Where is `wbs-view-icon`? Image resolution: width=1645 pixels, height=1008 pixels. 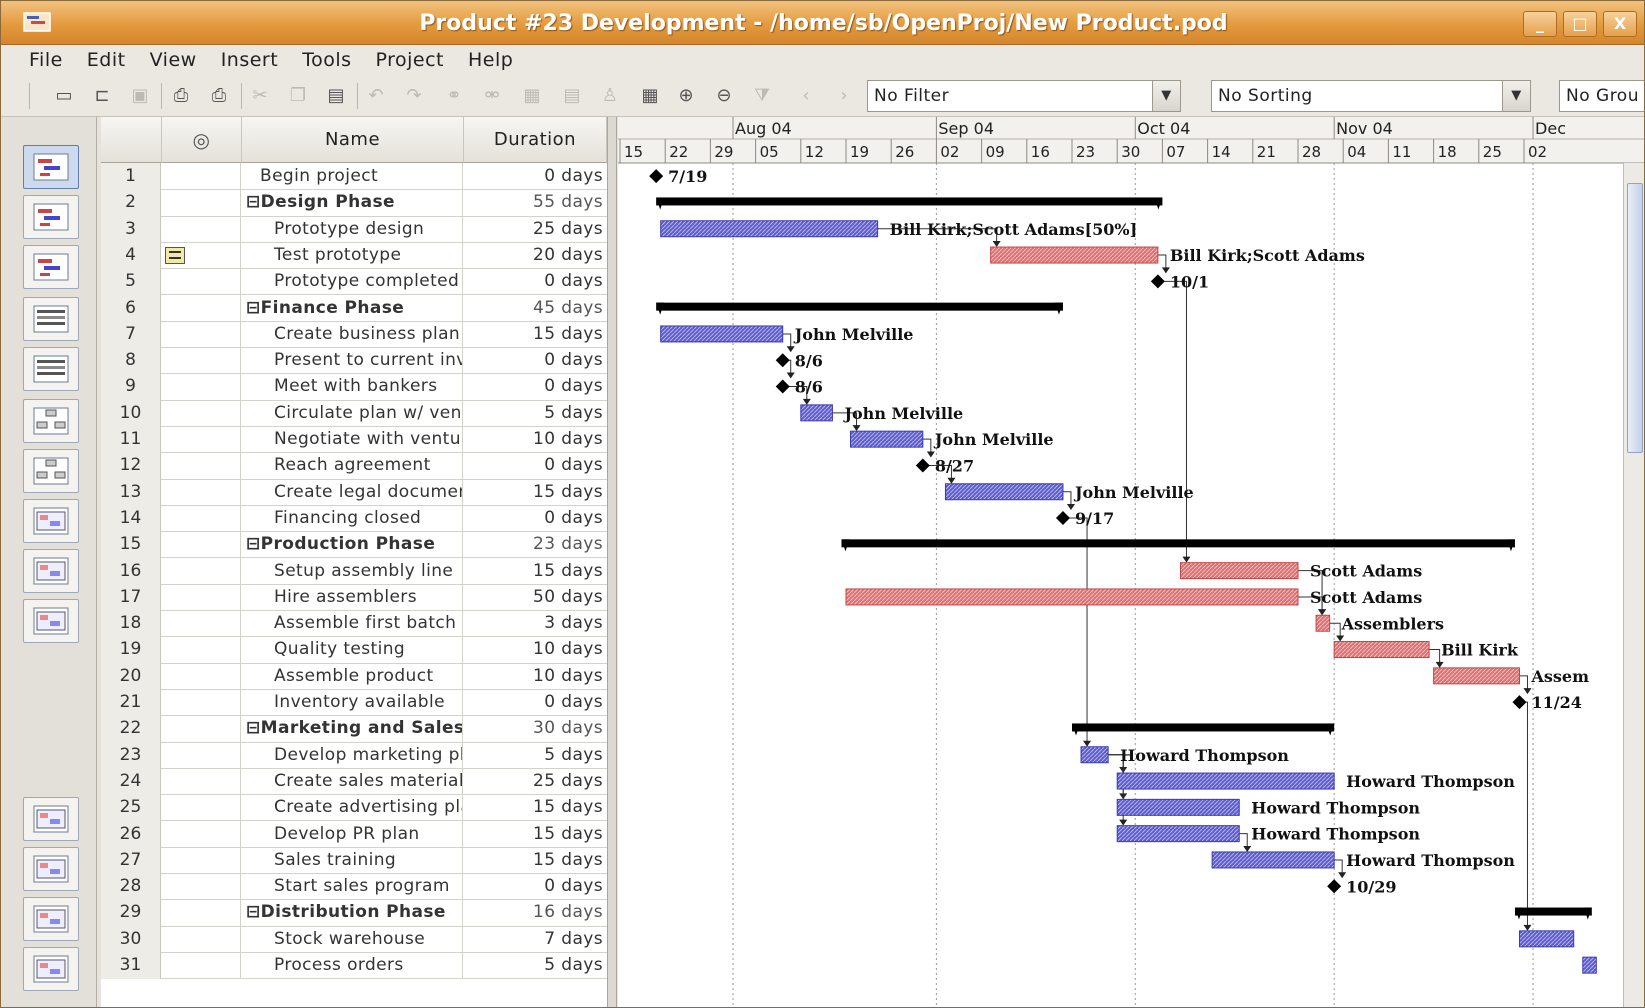
wbs-view-icon is located at coordinates (51, 471).